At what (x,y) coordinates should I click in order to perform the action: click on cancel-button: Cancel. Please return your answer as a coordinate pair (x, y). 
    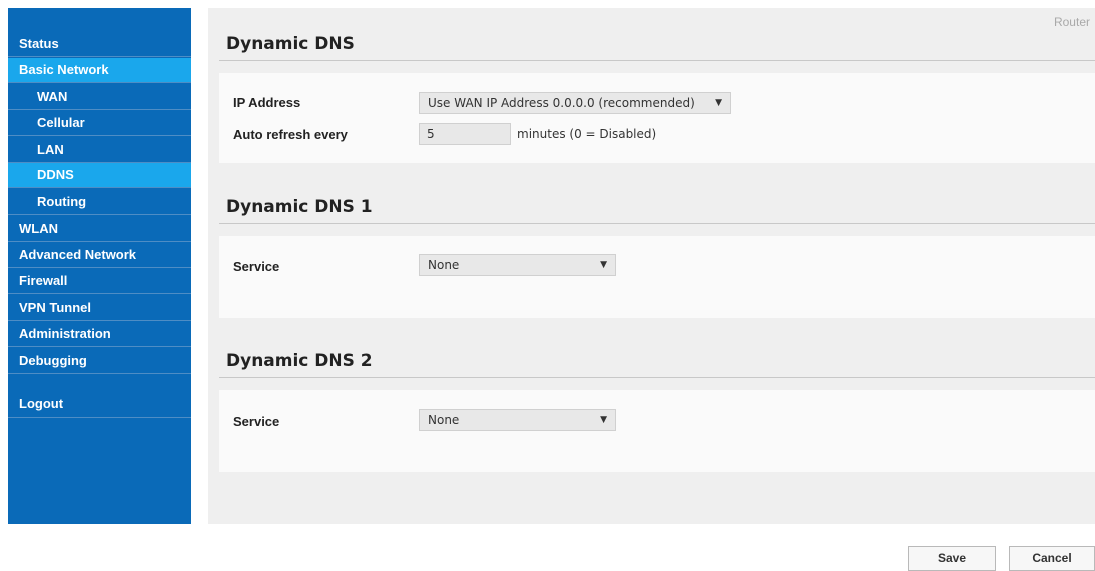
    Looking at the image, I should click on (1052, 558).